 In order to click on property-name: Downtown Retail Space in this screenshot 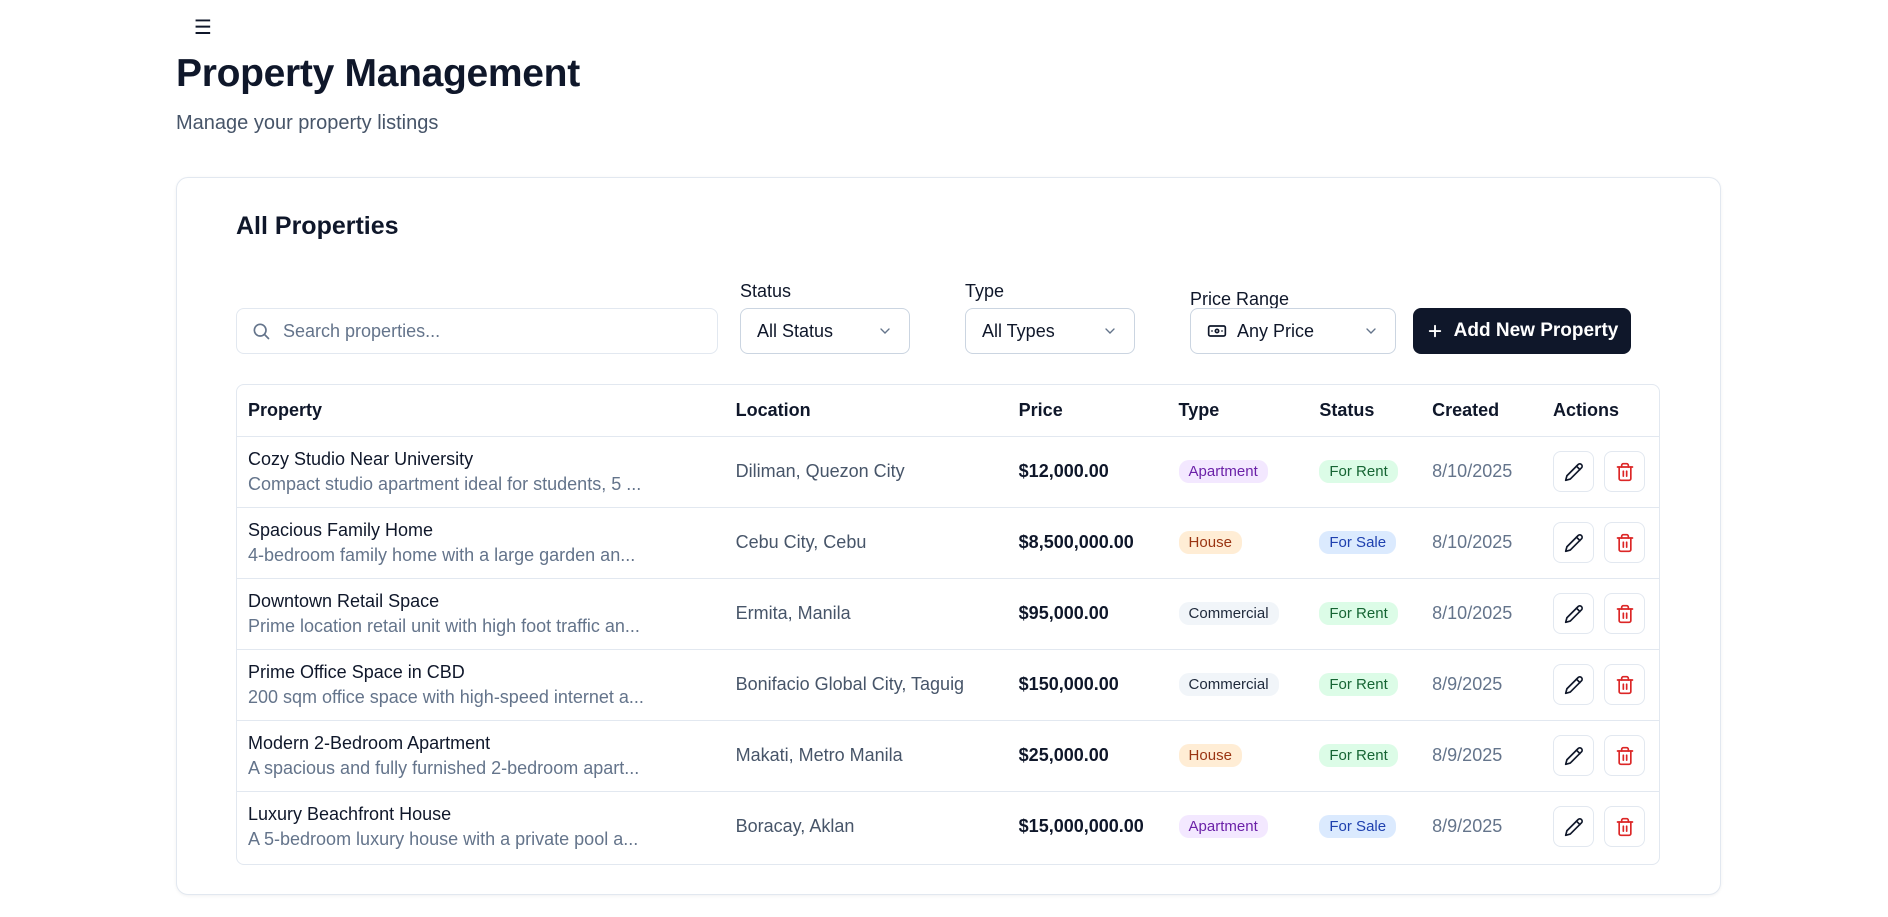, I will do `click(344, 600)`.